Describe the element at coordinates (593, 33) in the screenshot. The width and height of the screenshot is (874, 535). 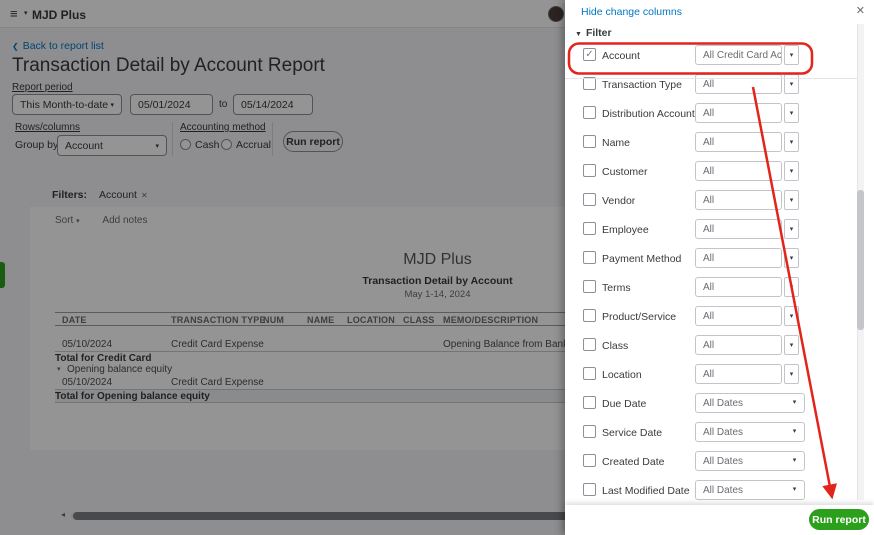
I see `filter-section-header: ▼ Filter` at that location.